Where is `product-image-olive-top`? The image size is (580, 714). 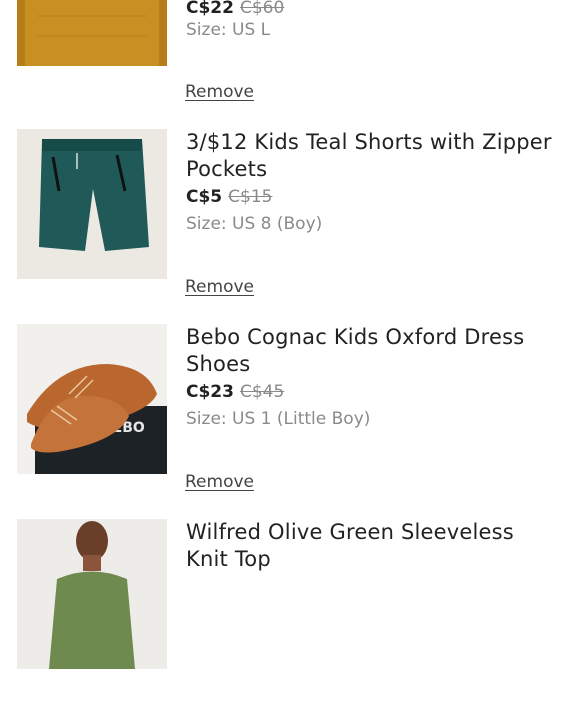 product-image-olive-top is located at coordinates (92, 594).